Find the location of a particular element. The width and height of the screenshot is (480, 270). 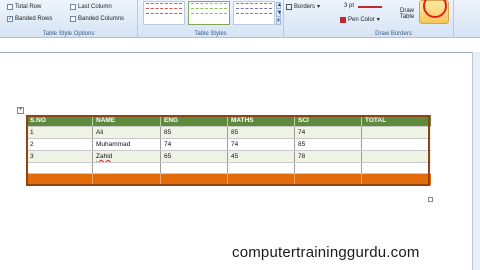

total-row-label: Total Row is located at coordinates (28, 7).